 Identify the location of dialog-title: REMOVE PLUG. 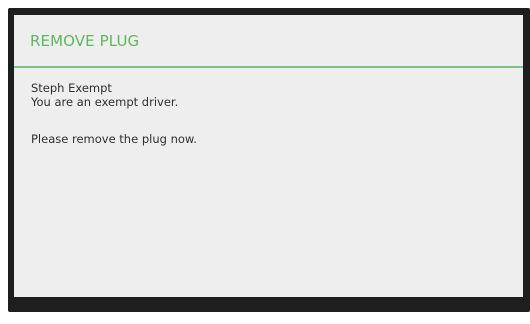
(85, 40).